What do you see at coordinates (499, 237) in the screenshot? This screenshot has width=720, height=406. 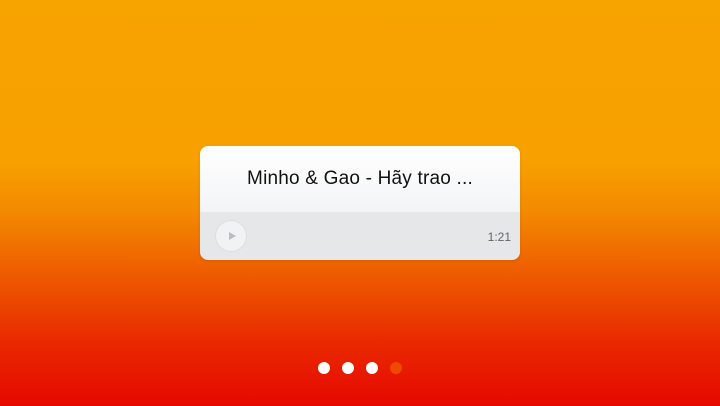 I see `track-duration: 1:21` at bounding box center [499, 237].